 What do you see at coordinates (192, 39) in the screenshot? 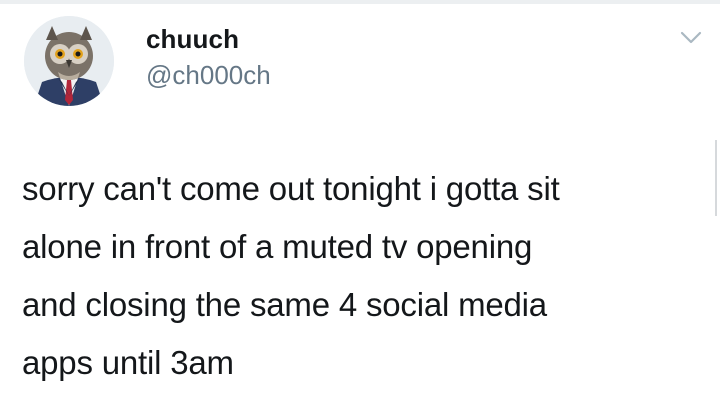
I see `display-name: chuuch` at bounding box center [192, 39].